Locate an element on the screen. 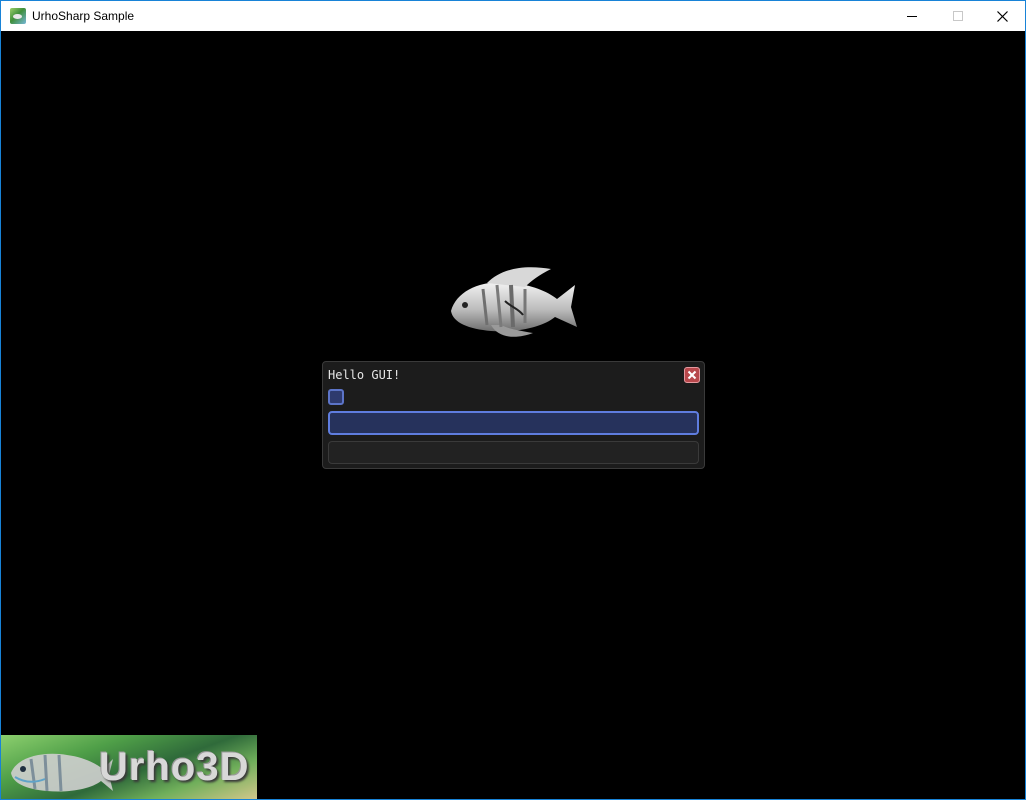  urho3d-logo: Urho3D is located at coordinates (129, 767).